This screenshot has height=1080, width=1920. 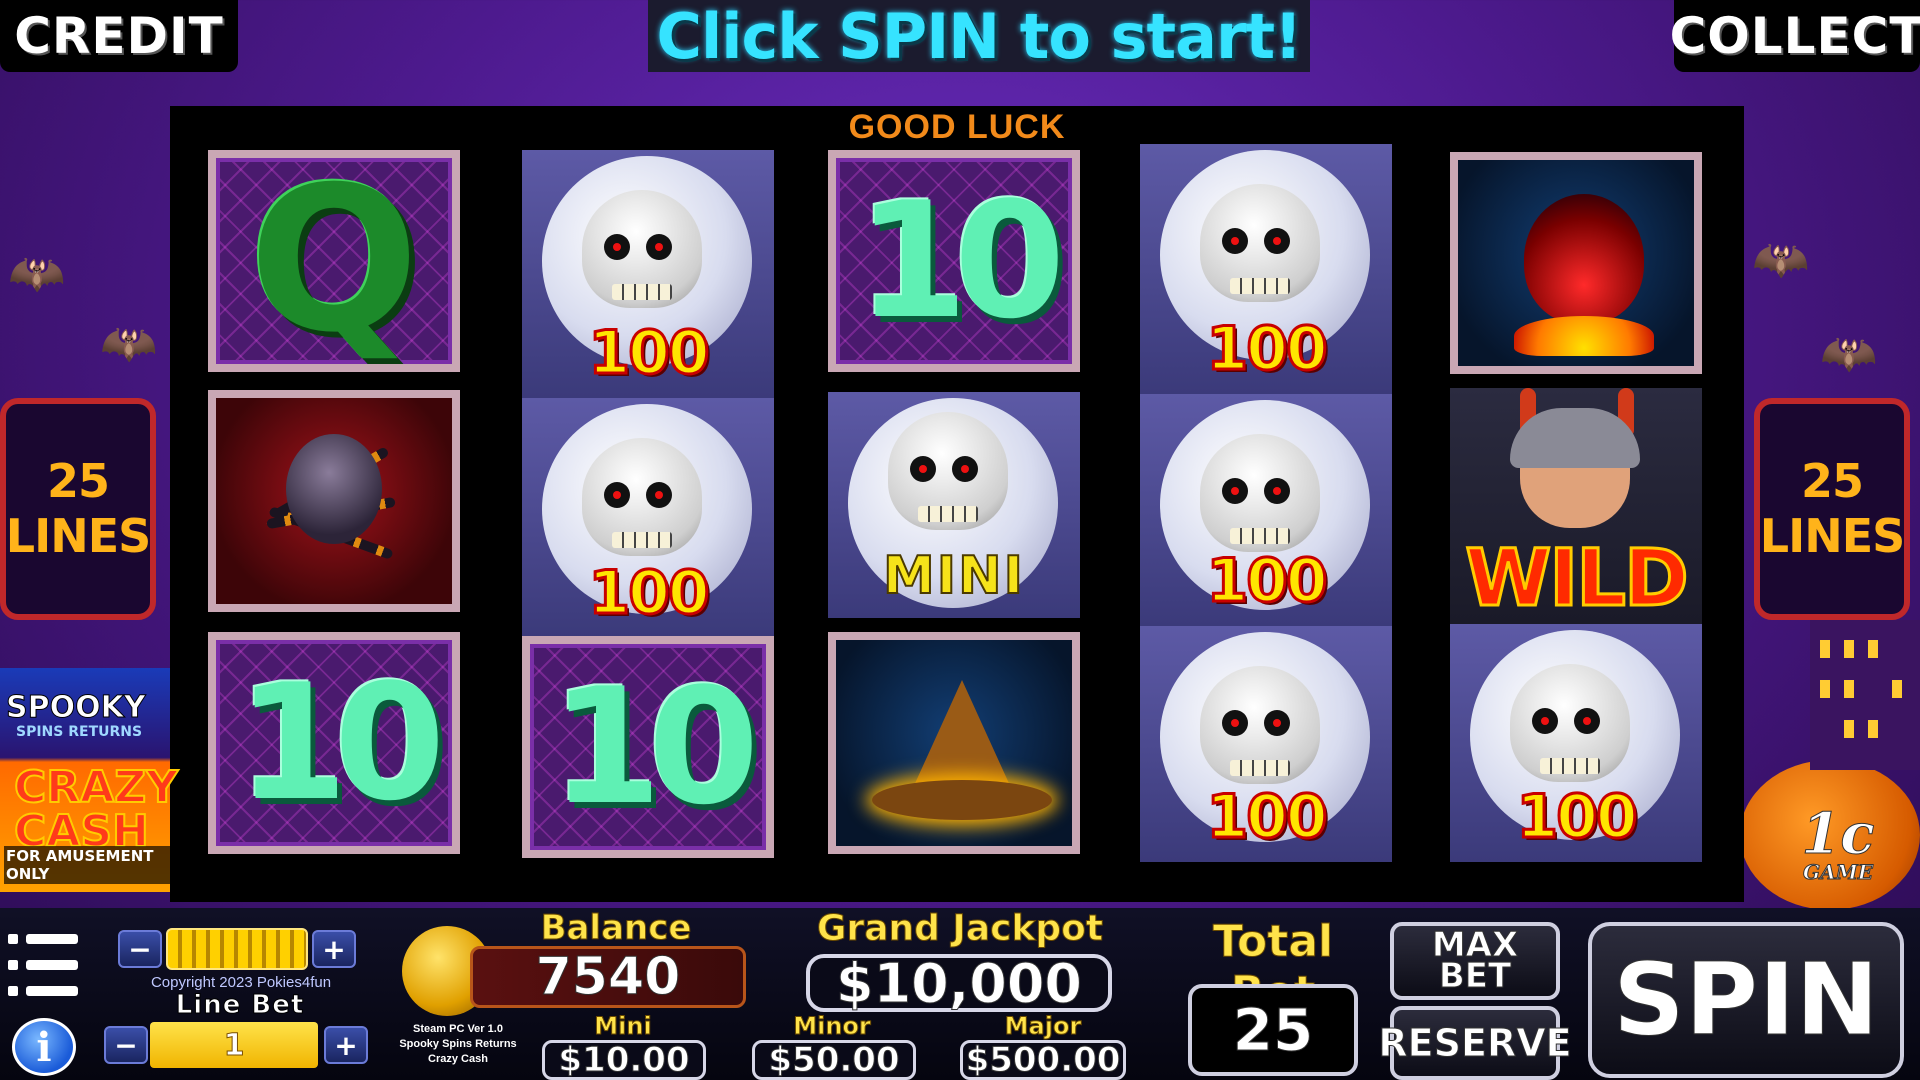 I want to click on witch-hat-icon, so click(x=962, y=755).